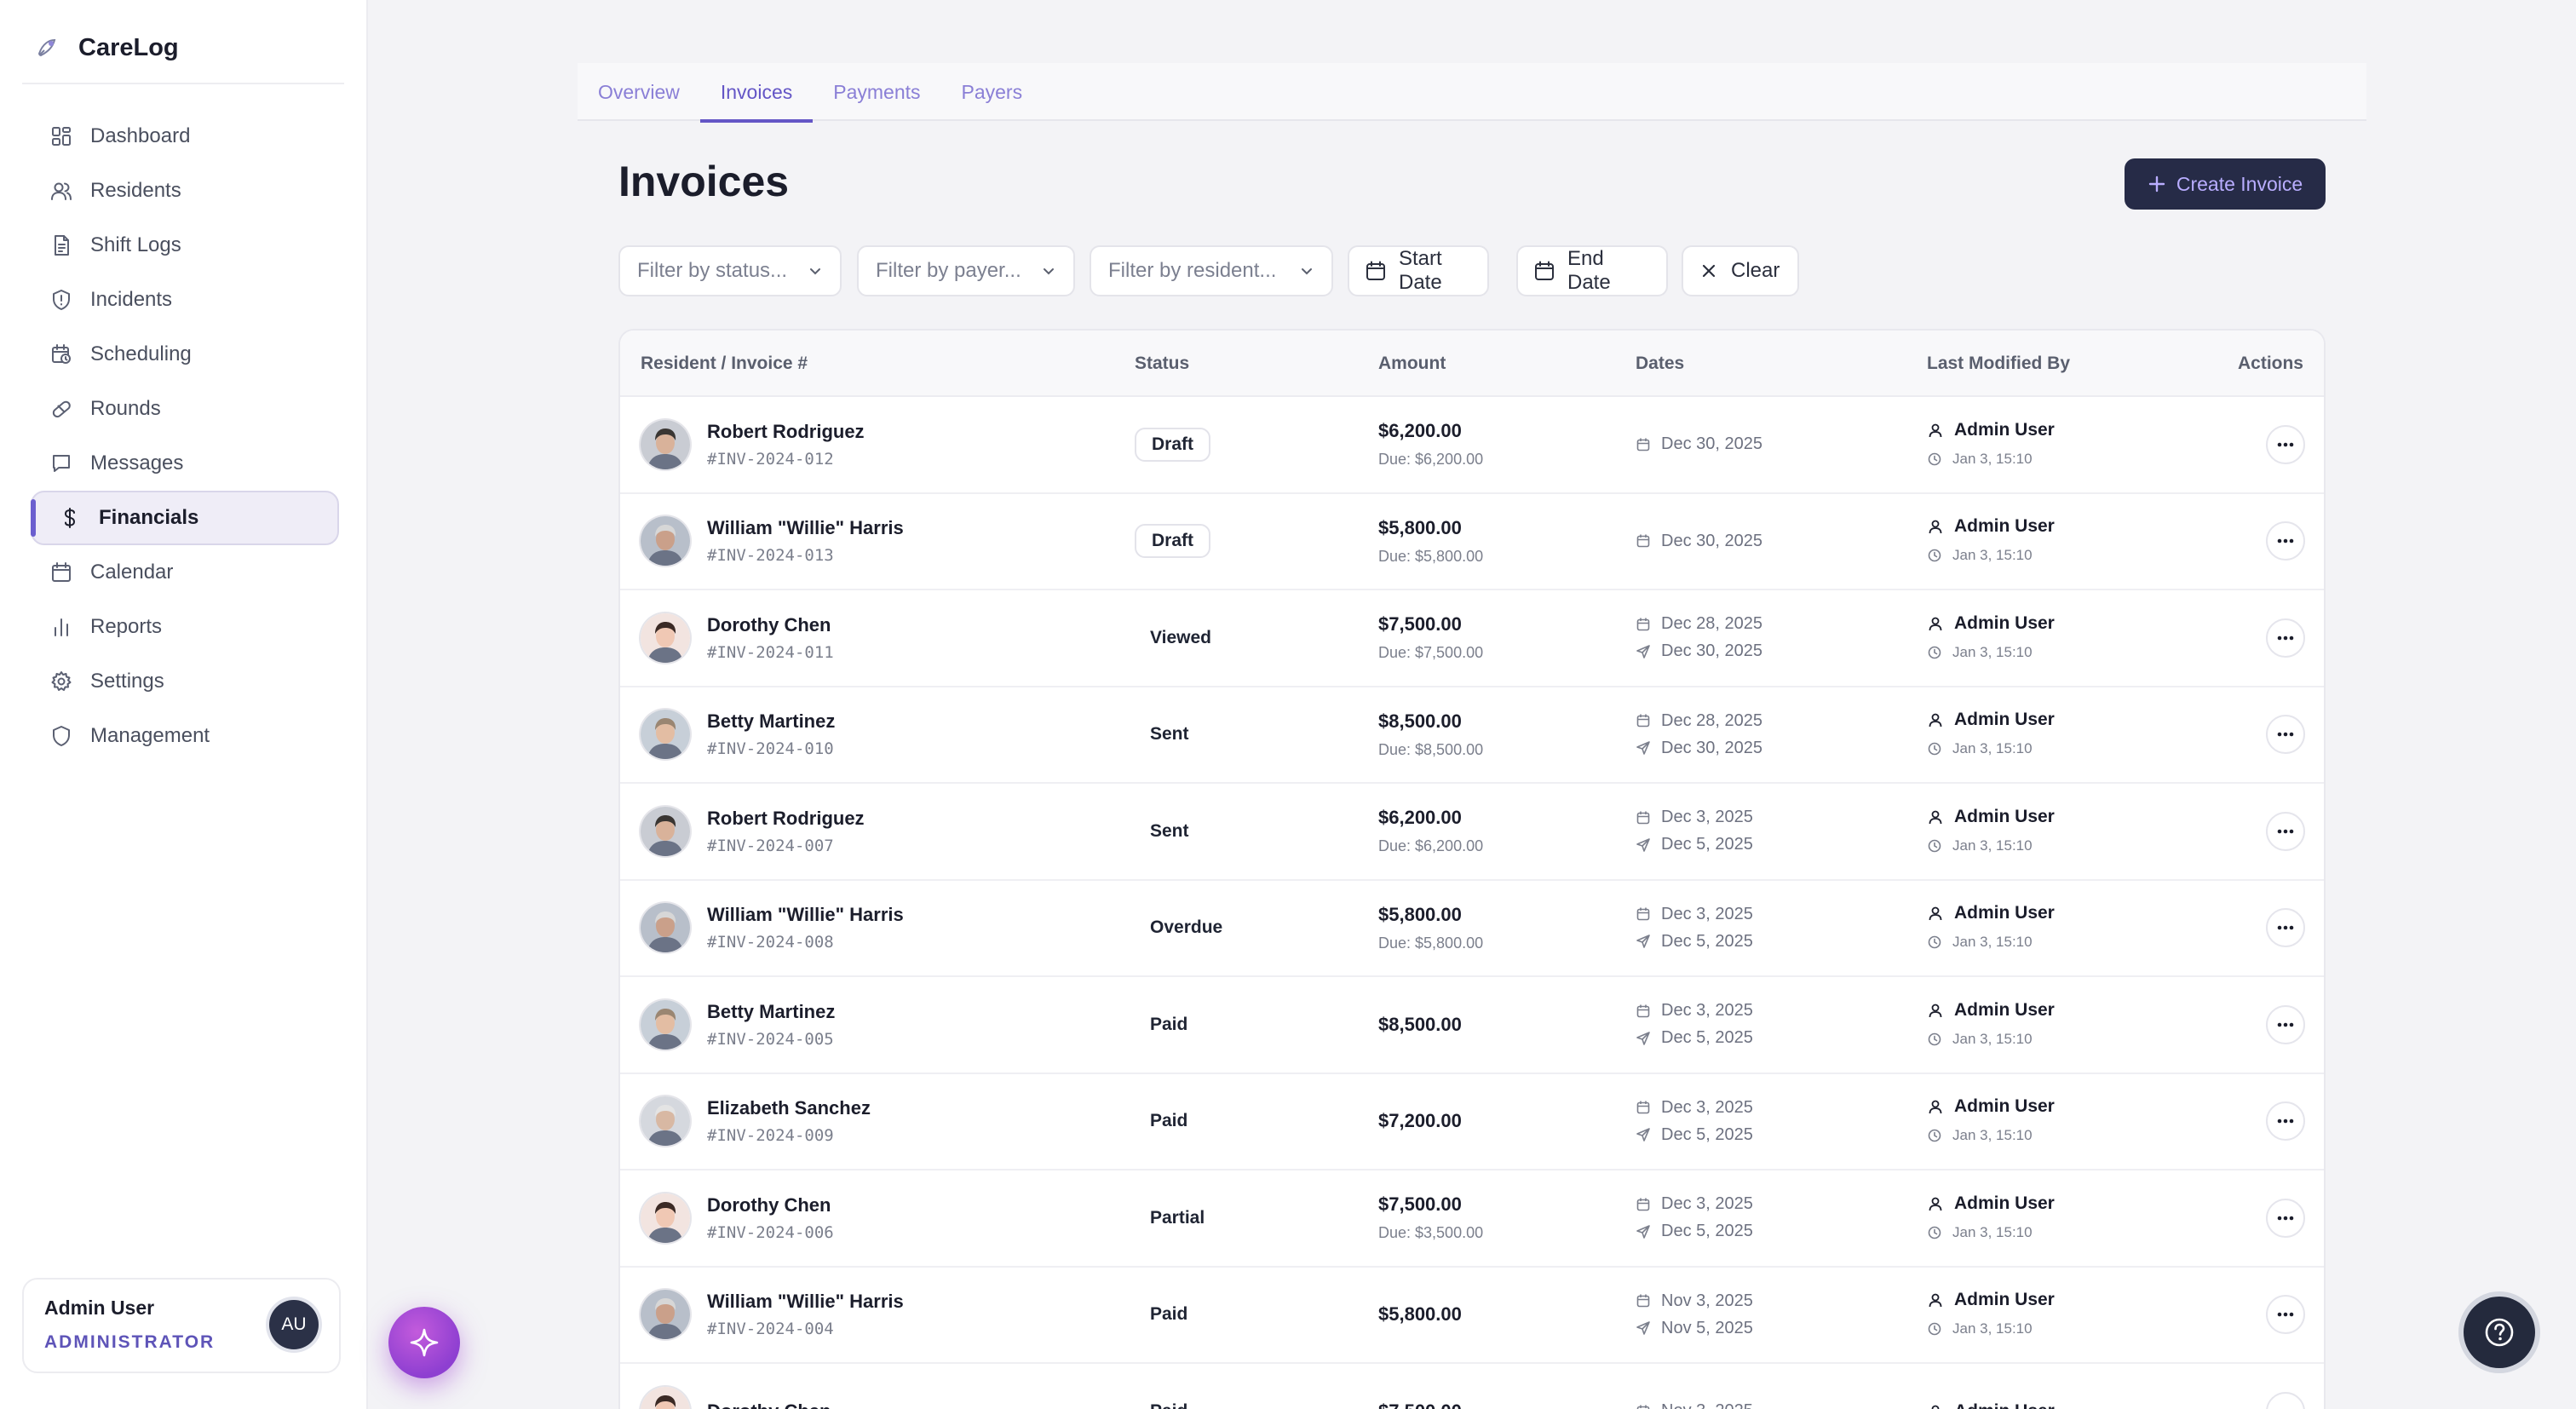  Describe the element at coordinates (1162, 364) in the screenshot. I see `column-header-status: Status` at that location.